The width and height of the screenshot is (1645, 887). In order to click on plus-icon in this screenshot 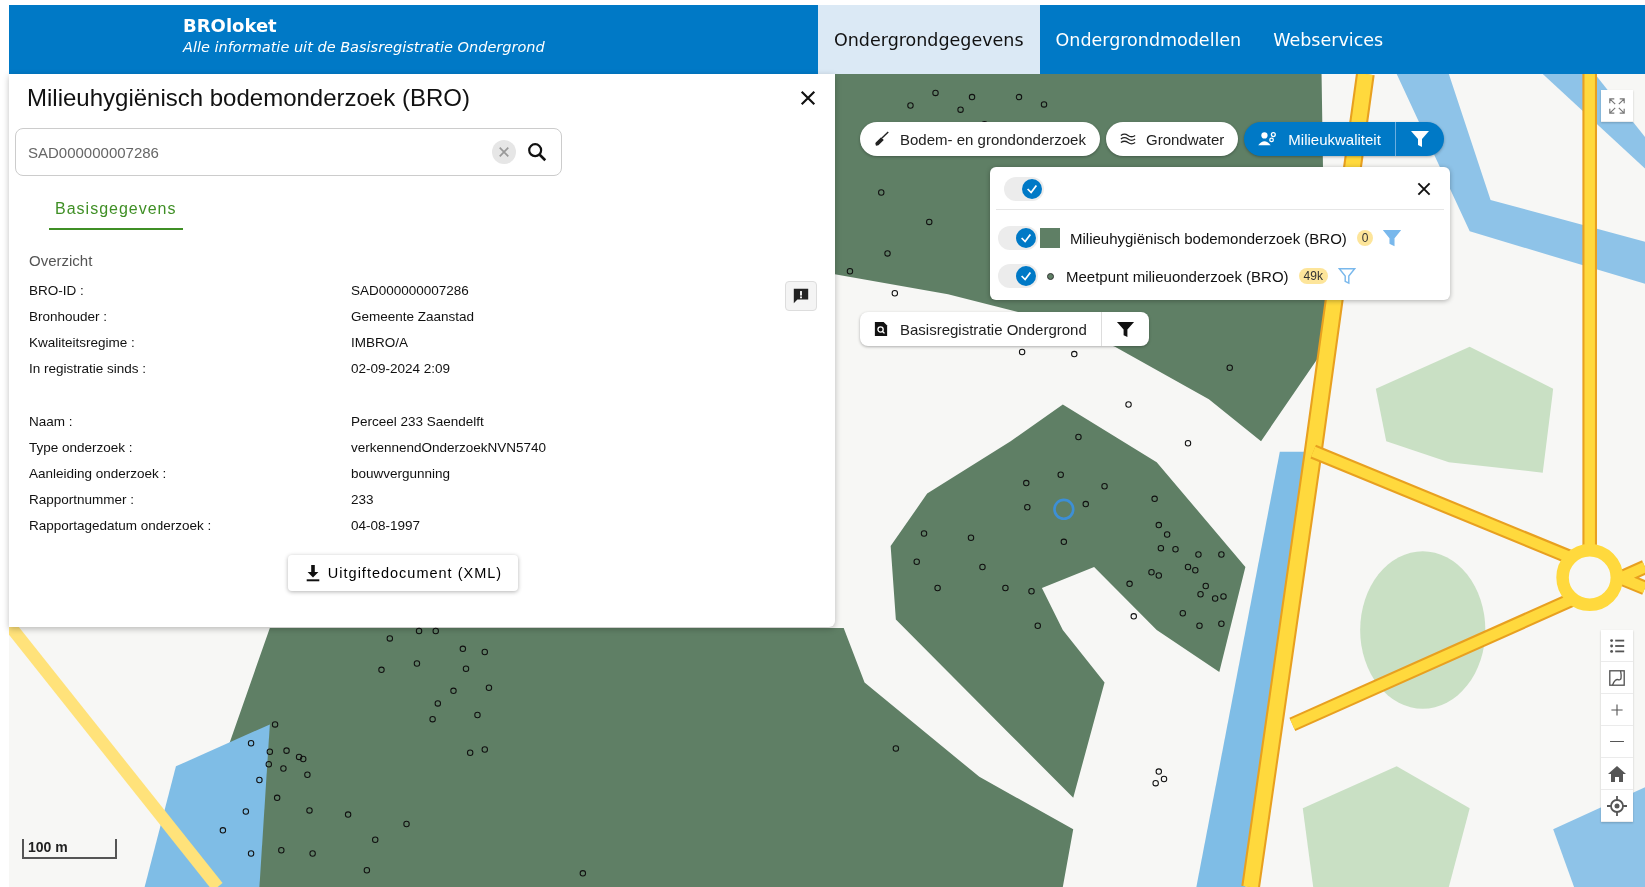, I will do `click(1617, 709)`.